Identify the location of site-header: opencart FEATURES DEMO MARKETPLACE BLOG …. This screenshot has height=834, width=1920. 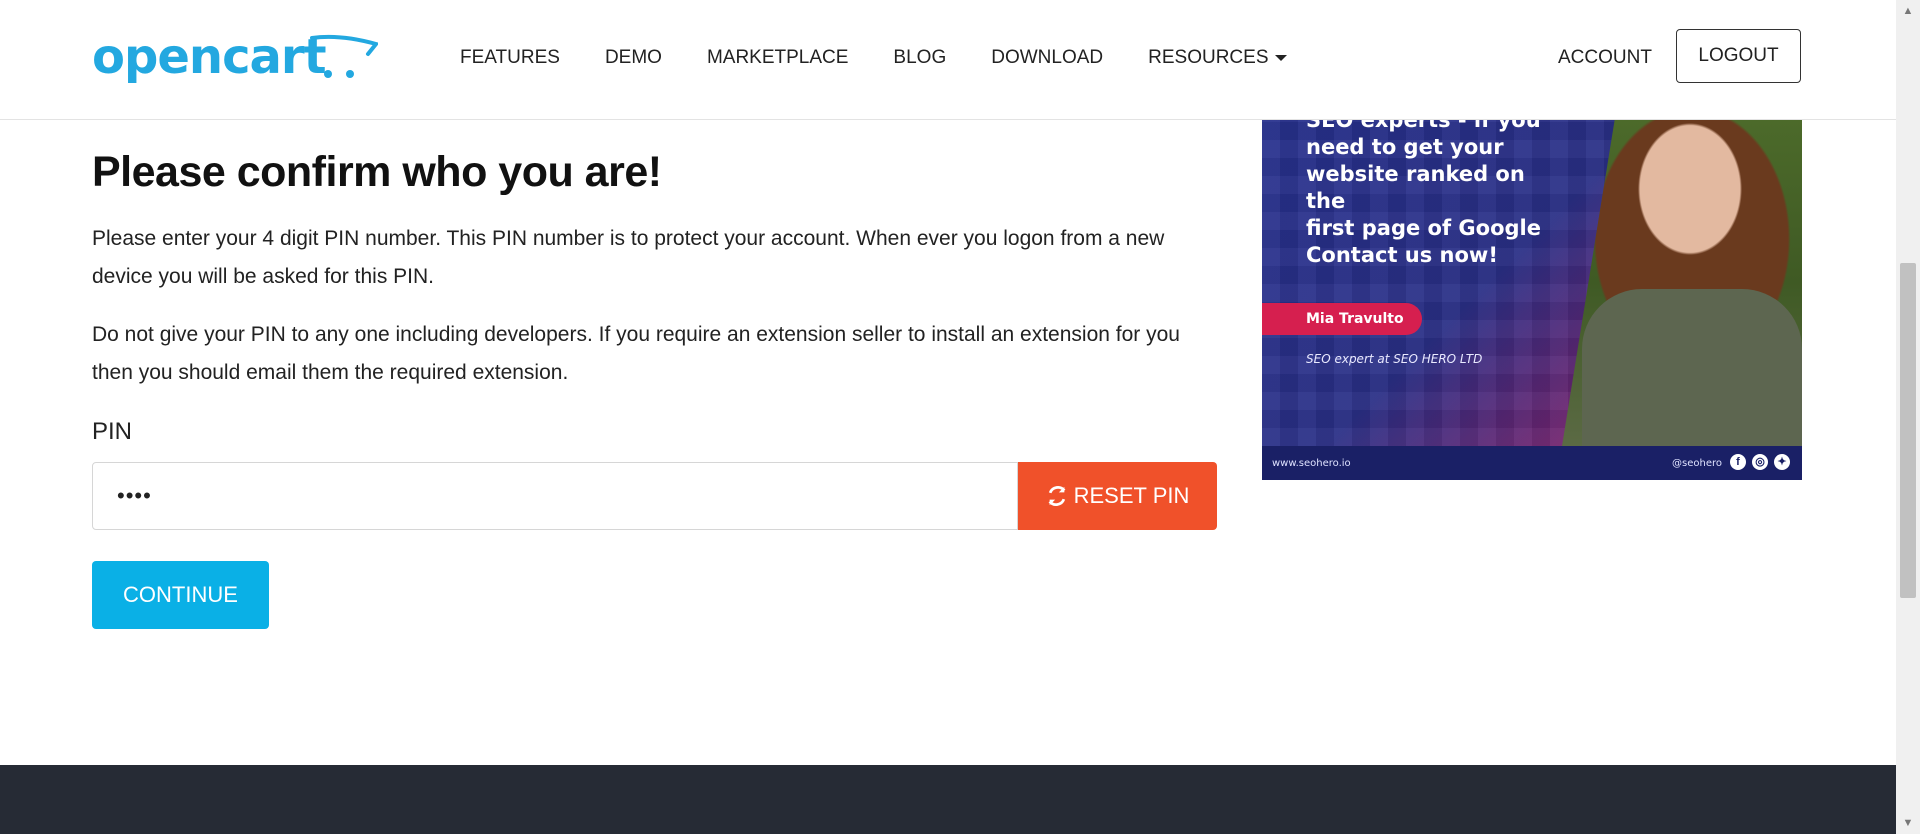
(948, 60).